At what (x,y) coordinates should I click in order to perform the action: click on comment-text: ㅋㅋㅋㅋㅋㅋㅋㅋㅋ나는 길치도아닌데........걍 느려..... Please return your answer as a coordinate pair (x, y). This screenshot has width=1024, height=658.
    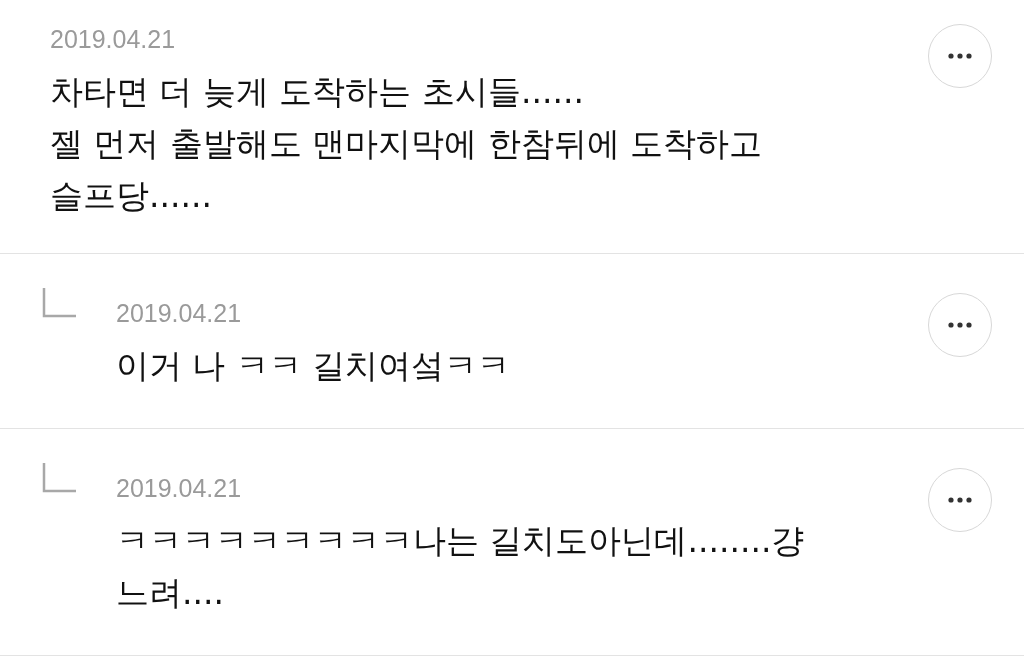
    Looking at the image, I should click on (461, 567).